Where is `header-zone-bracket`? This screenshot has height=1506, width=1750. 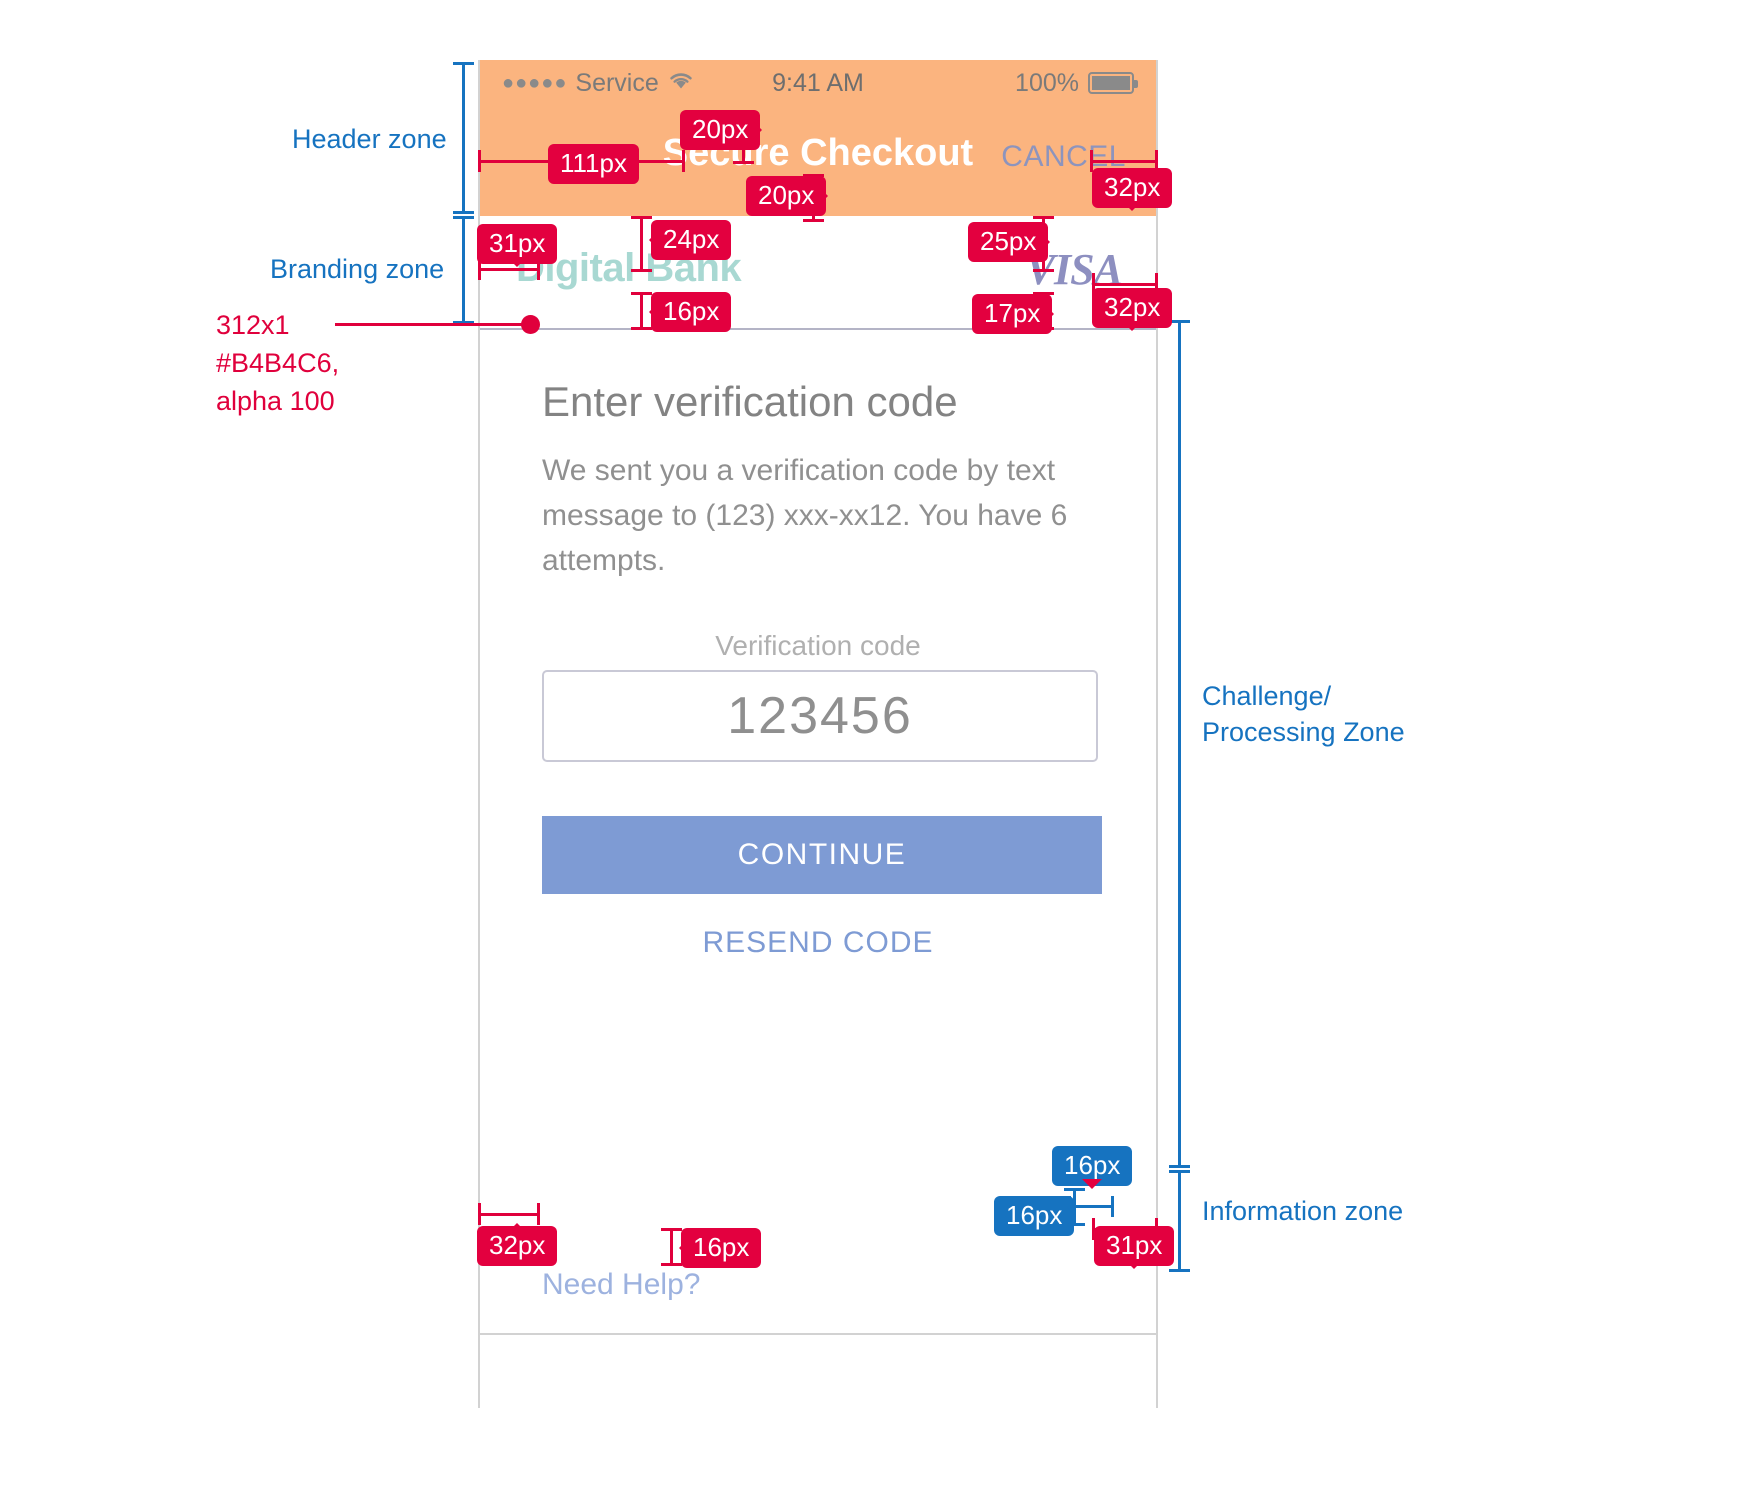 header-zone-bracket is located at coordinates (463, 138).